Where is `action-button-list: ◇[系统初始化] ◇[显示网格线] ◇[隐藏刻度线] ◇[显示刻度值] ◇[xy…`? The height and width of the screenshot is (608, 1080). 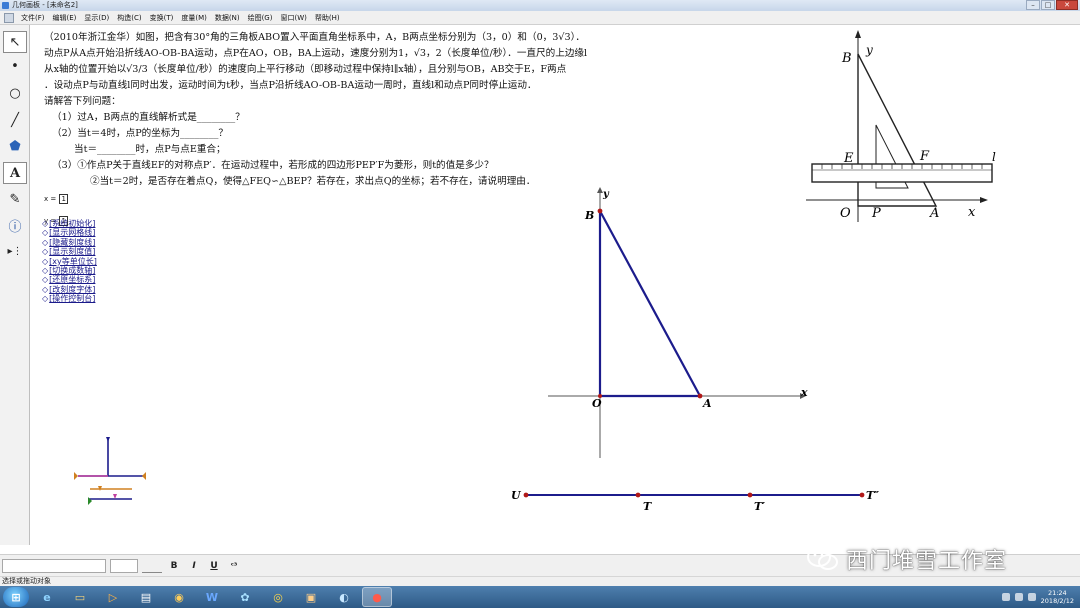
action-button-list: ◇[系统初始化] ◇[显示网格线] ◇[隐藏刻度线] ◇[显示刻度值] ◇[xy… is located at coordinates (69, 261).